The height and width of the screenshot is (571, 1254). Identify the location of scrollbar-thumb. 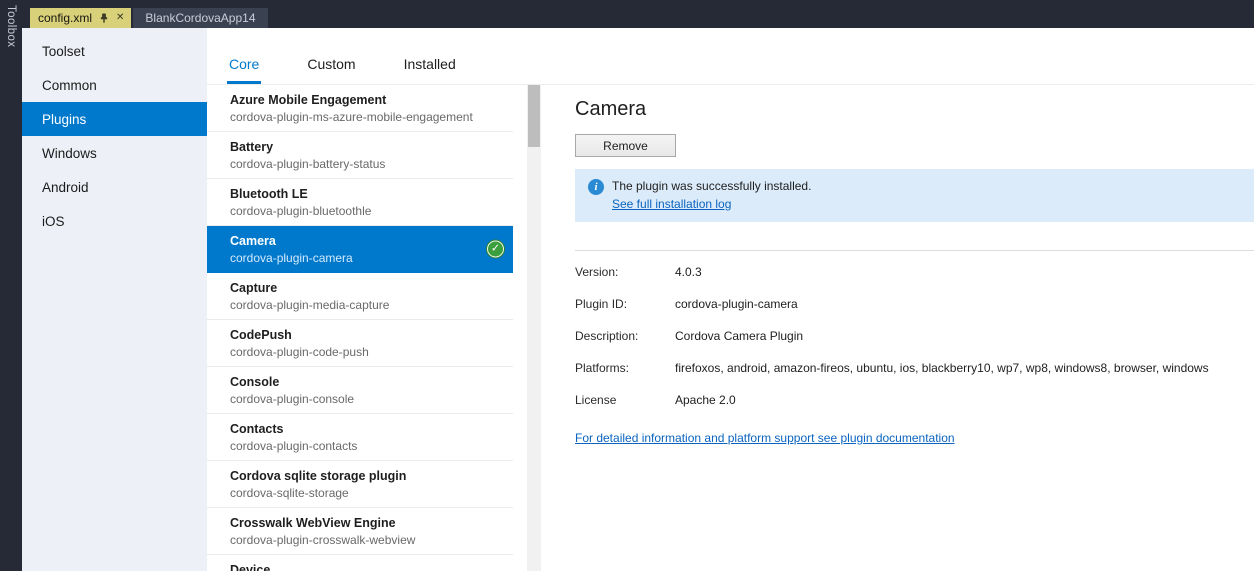
(534, 116).